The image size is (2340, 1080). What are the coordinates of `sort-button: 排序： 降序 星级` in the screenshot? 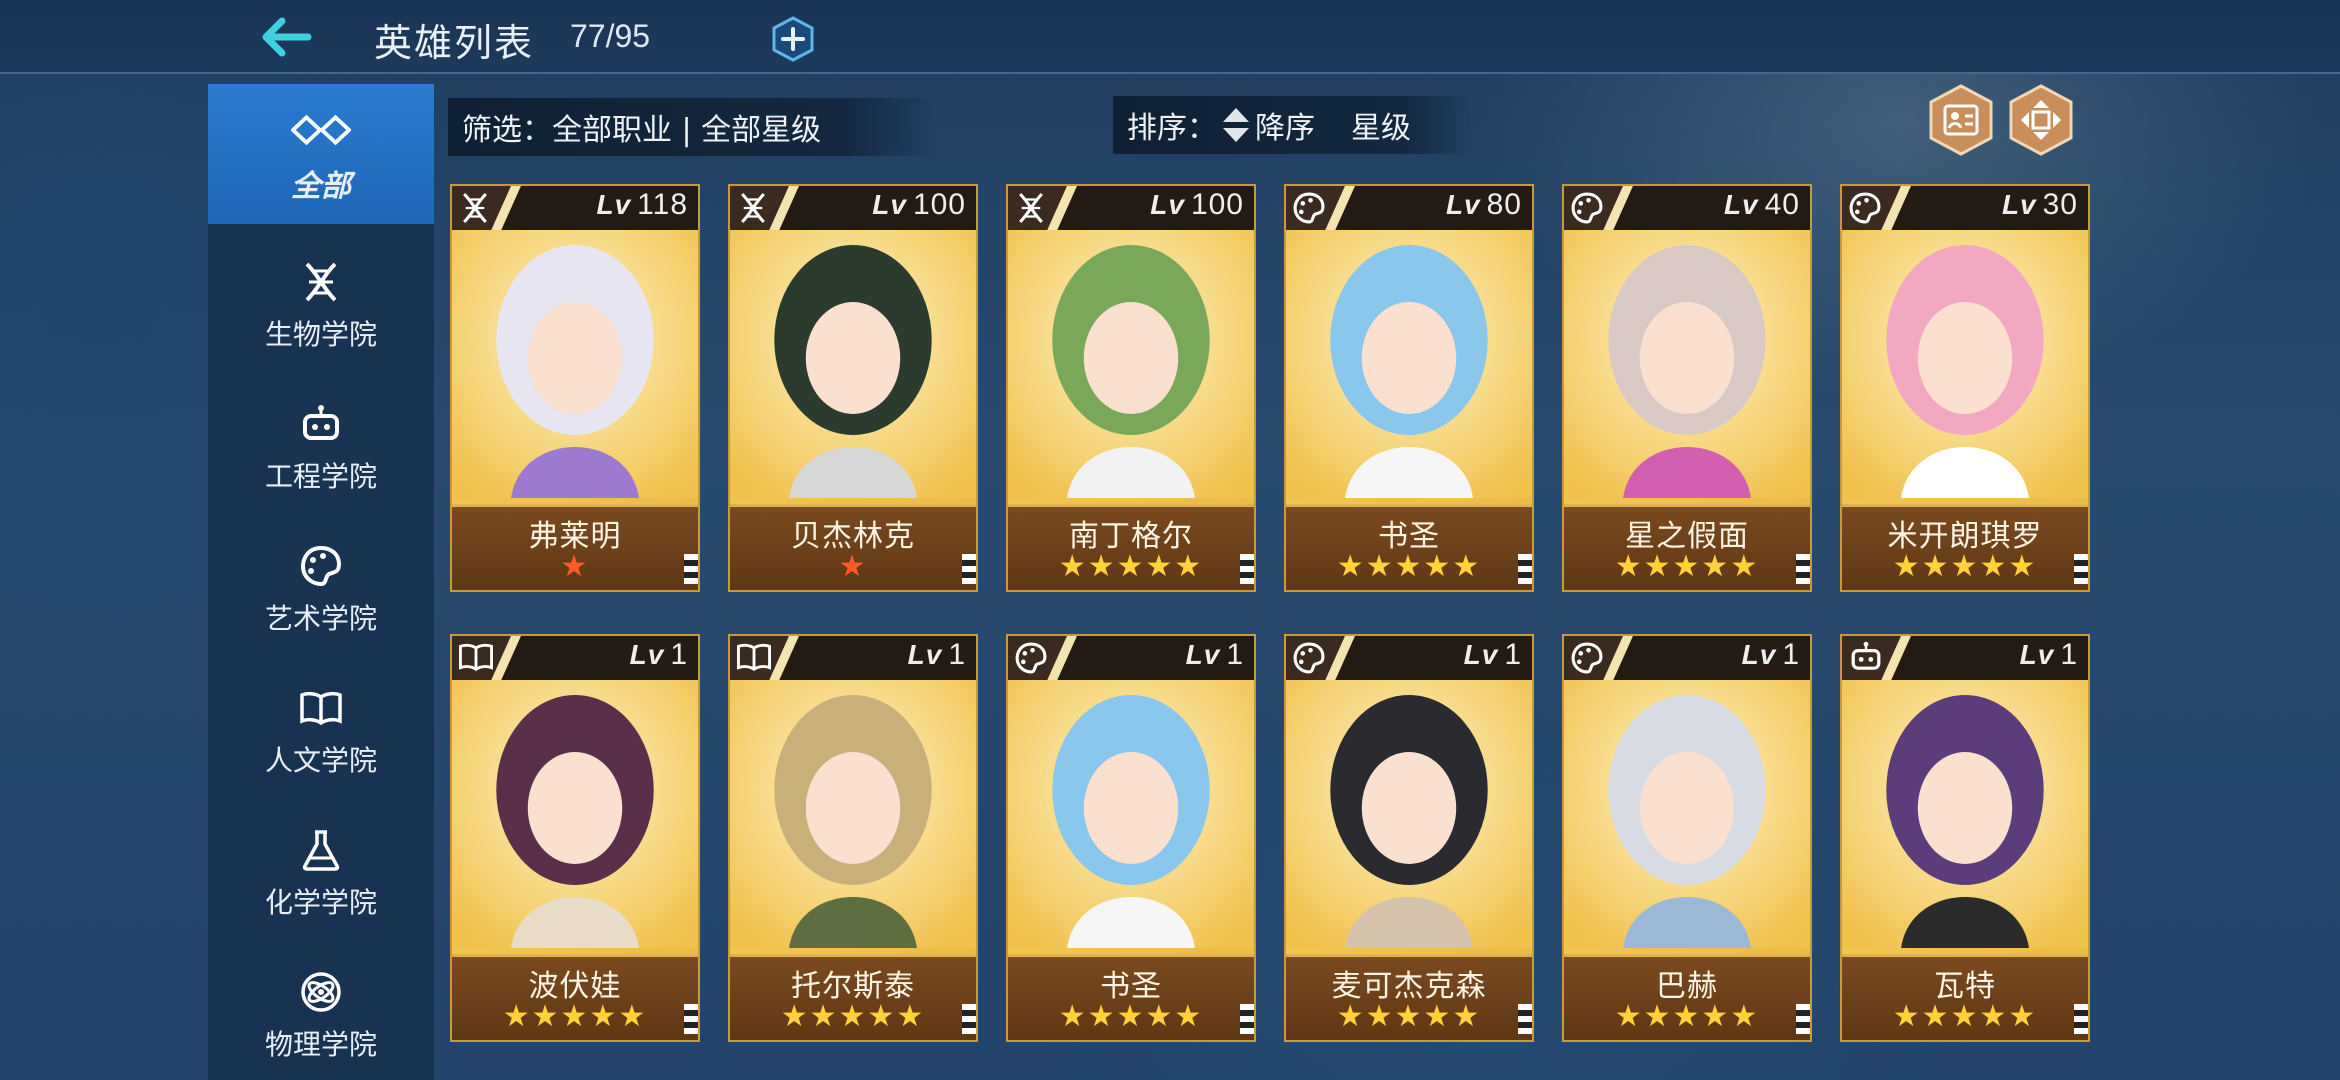 It's located at (1293, 125).